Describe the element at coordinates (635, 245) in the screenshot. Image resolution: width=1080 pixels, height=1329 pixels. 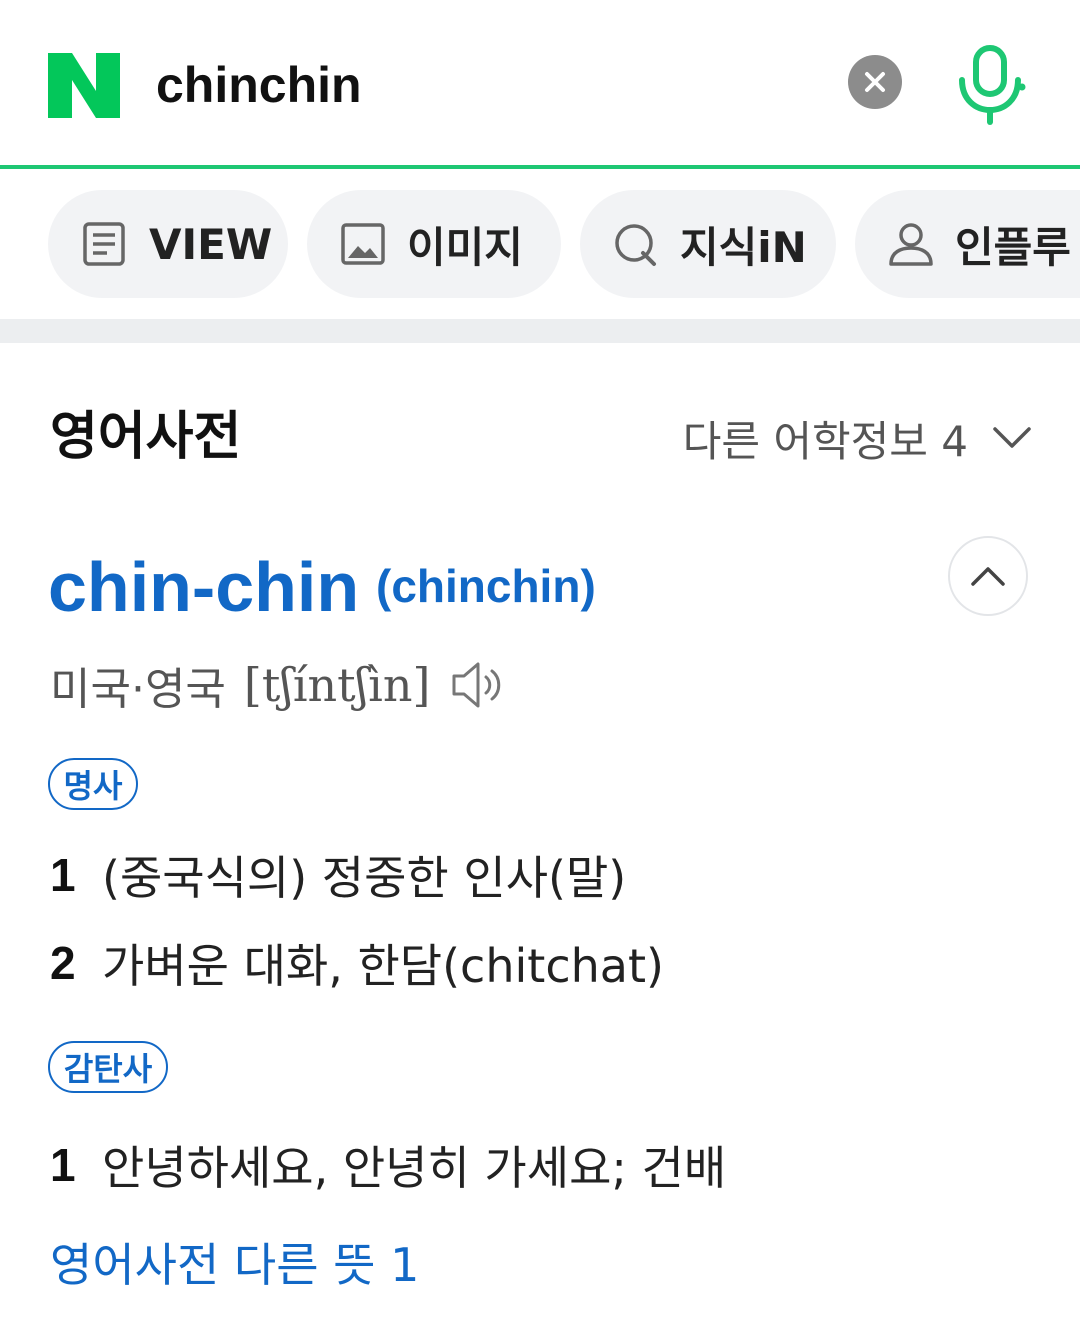
I see `q-search-icon` at that location.